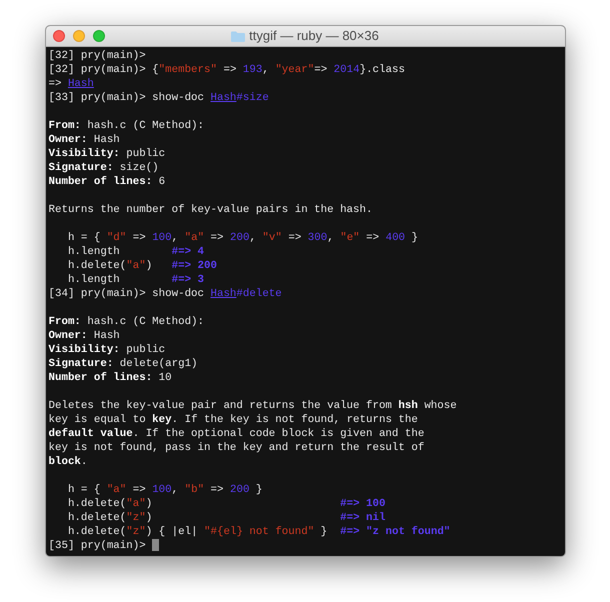 The width and height of the screenshot is (610, 602). What do you see at coordinates (110, 378) in the screenshot?
I see `terminal-line: Number of lines: 10` at bounding box center [110, 378].